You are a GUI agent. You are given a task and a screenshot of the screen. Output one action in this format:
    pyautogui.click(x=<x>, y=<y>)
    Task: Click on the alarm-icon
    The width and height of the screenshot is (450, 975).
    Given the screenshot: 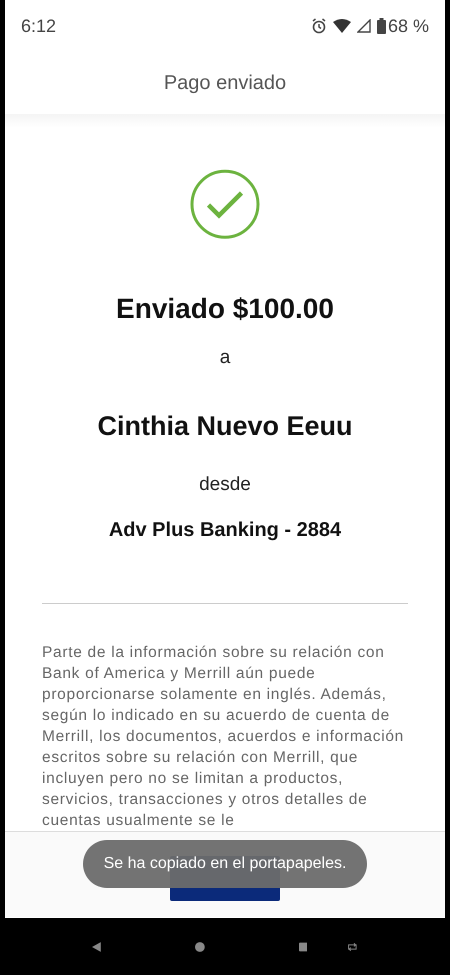 What is the action you would take?
    pyautogui.click(x=318, y=26)
    